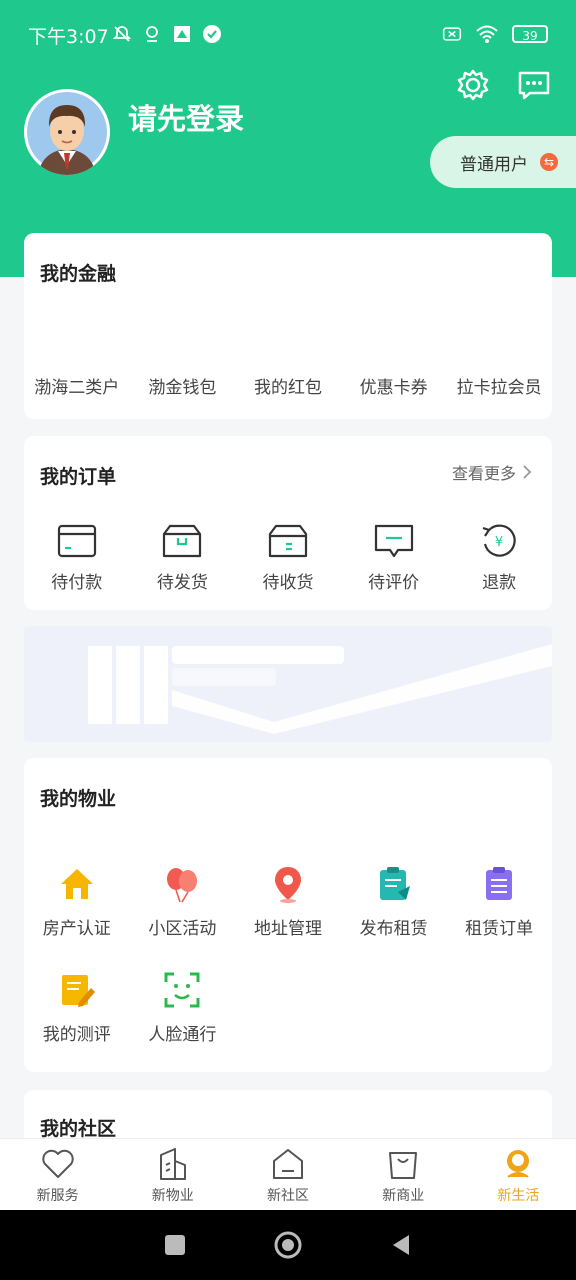 This screenshot has height=1280, width=576. Describe the element at coordinates (167, 34) in the screenshot. I see `status-icons-left` at that location.